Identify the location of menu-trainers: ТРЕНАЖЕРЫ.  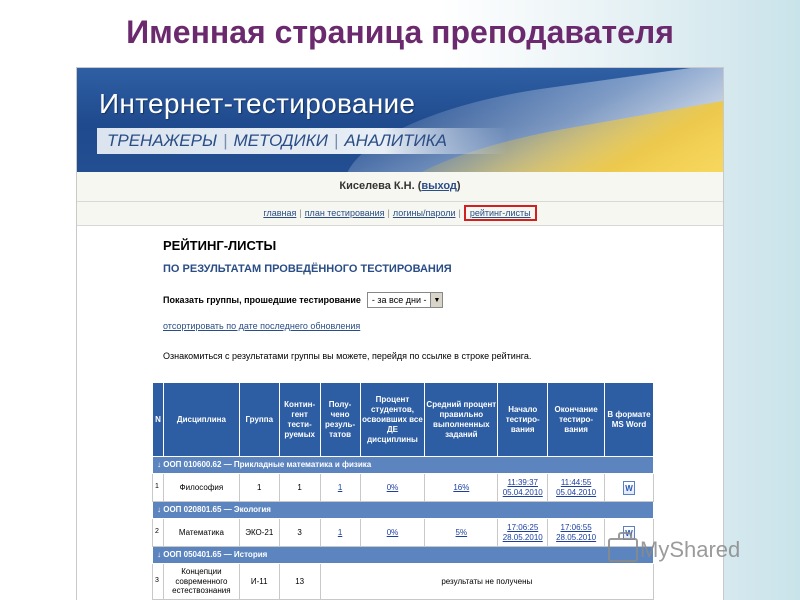
(162, 140).